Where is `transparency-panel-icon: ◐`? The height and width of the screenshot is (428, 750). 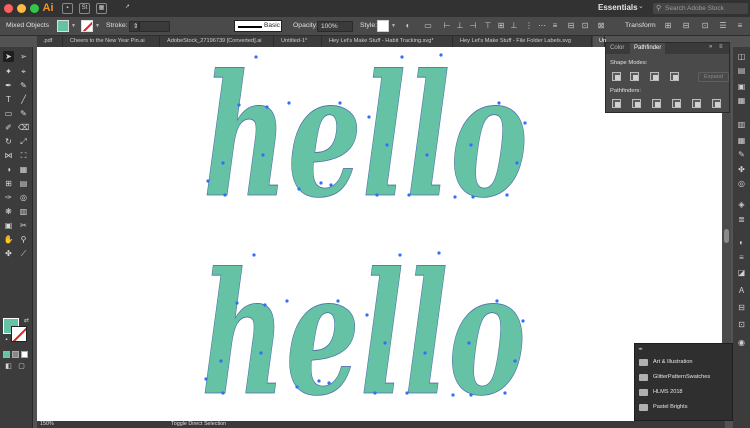 transparency-panel-icon: ◐ is located at coordinates (741, 242).